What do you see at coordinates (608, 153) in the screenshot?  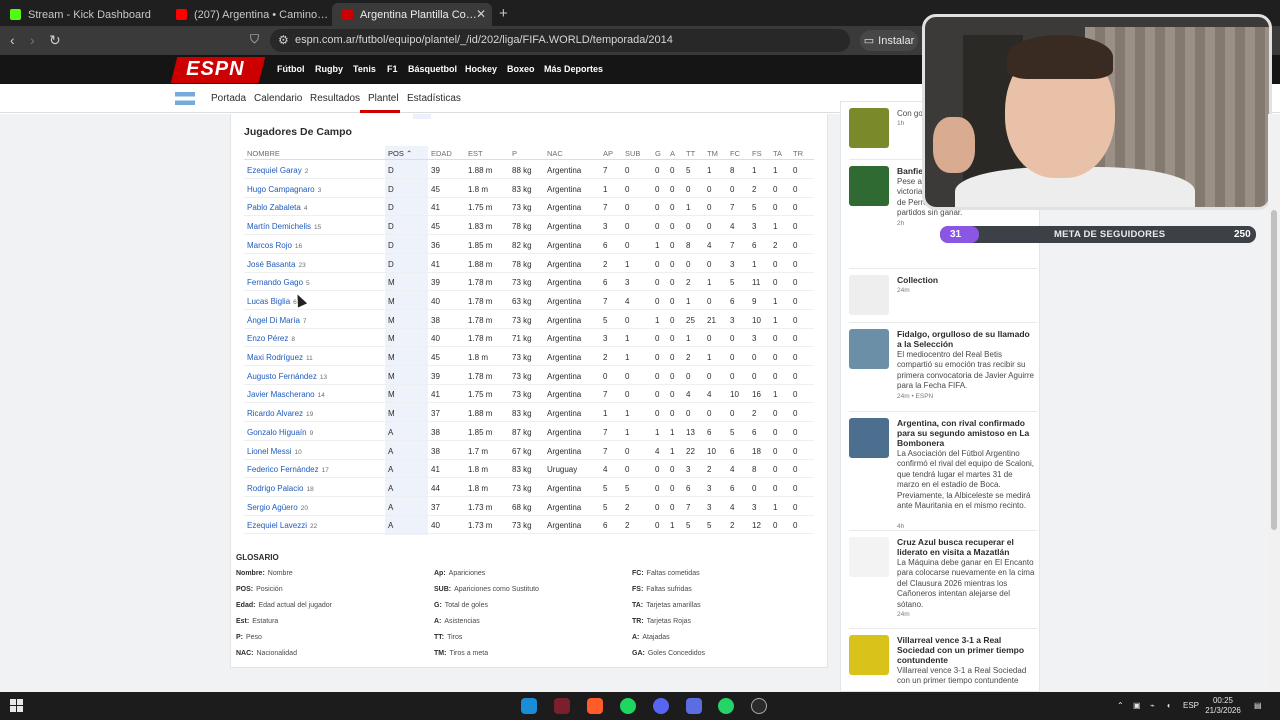 I see `column-header-ap: AP` at bounding box center [608, 153].